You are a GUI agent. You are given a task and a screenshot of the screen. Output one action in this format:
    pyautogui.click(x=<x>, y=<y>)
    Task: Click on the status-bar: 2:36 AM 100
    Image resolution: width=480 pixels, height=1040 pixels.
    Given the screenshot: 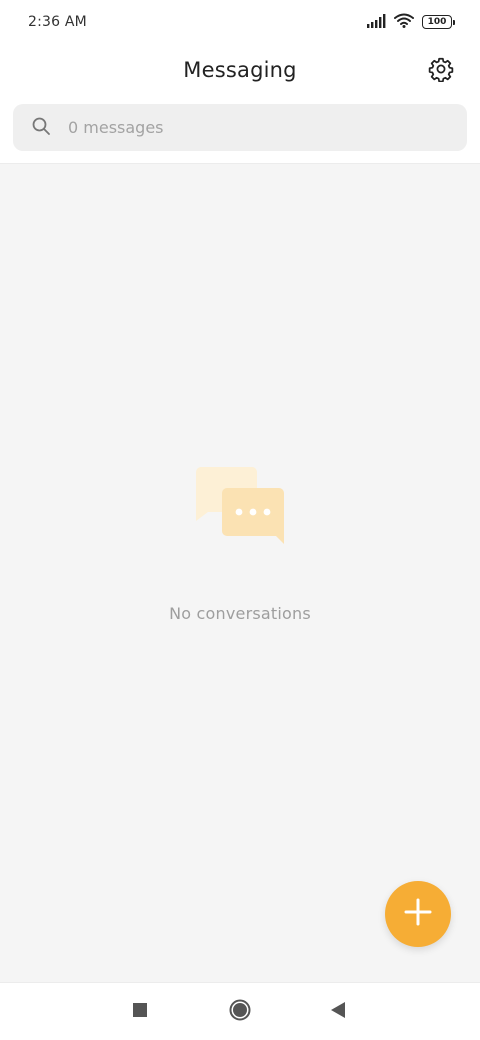 What is the action you would take?
    pyautogui.click(x=240, y=22)
    